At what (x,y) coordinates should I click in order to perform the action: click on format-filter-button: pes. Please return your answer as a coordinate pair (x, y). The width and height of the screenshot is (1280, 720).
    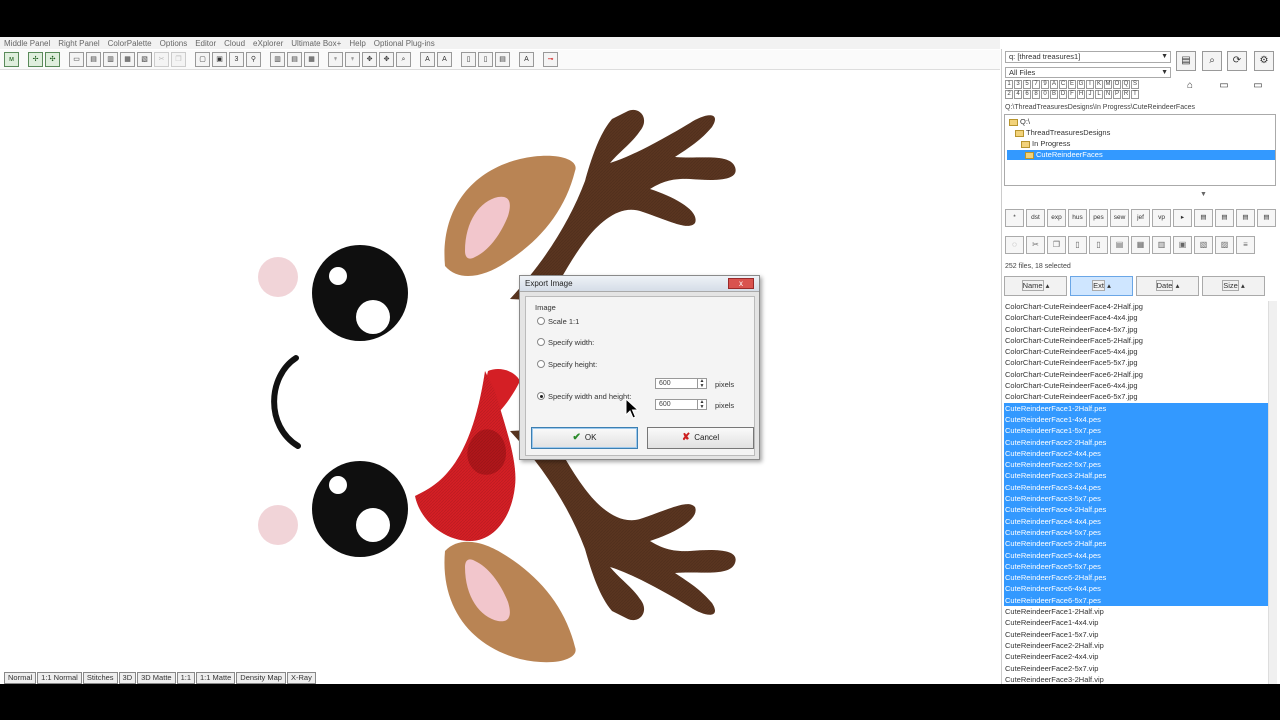
    Looking at the image, I should click on (1098, 218).